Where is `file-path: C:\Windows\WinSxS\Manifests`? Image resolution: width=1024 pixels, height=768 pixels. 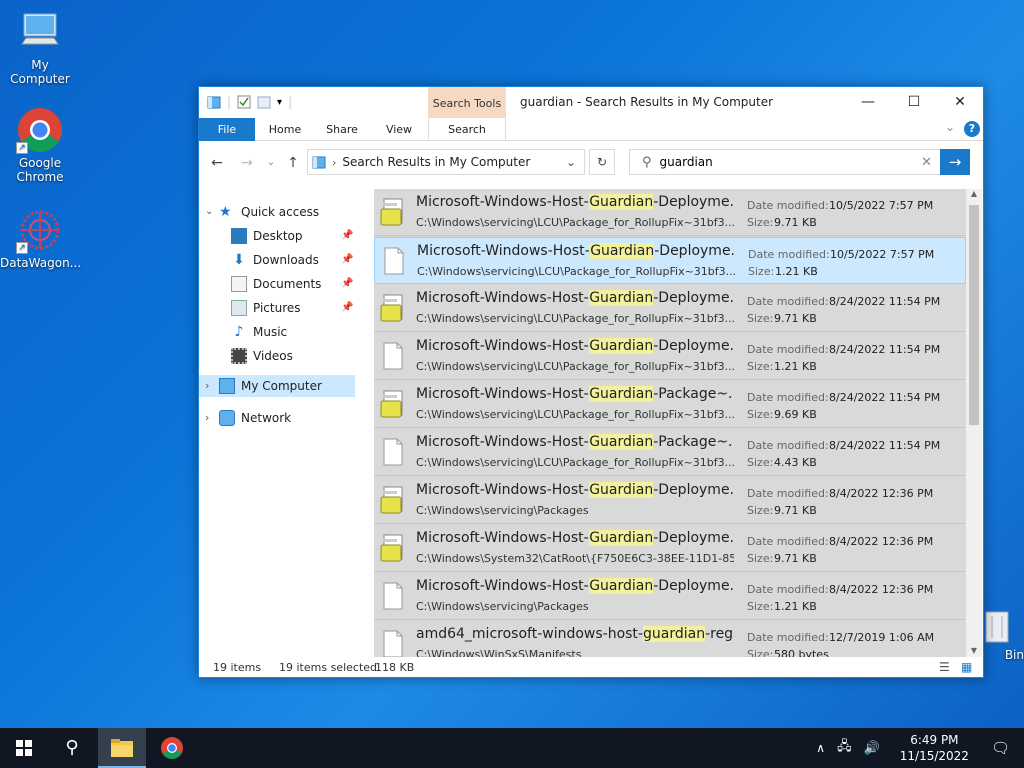 file-path: C:\Windows\WinSxS\Manifests is located at coordinates (499, 652).